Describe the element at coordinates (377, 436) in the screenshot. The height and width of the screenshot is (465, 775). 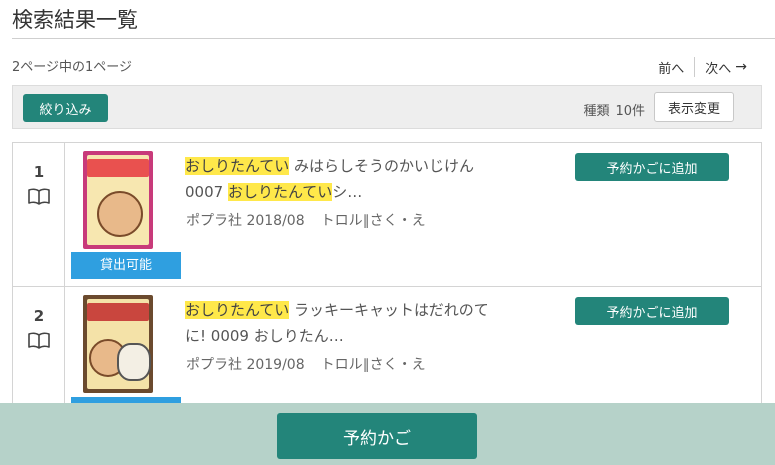
I see `reservation-cart-button: 予約かご` at that location.